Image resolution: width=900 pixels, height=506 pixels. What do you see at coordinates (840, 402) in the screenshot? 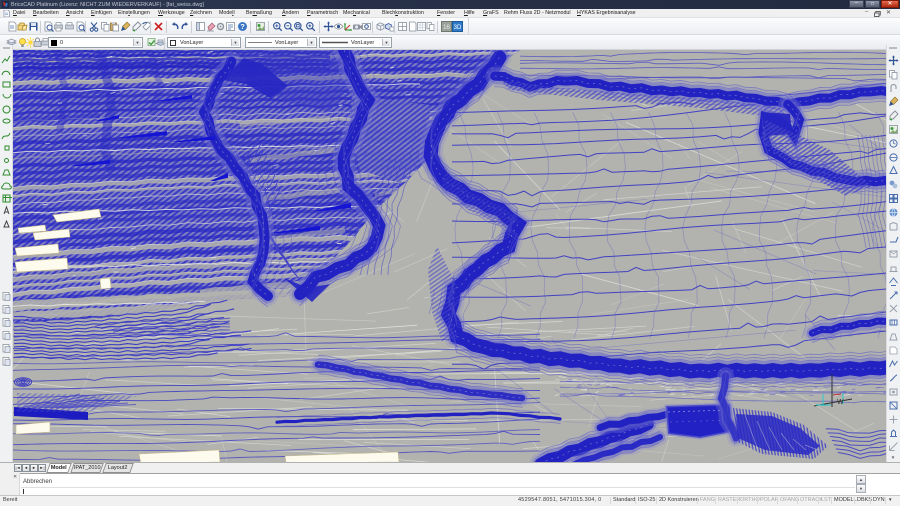
I see `svg-text: W` at bounding box center [840, 402].